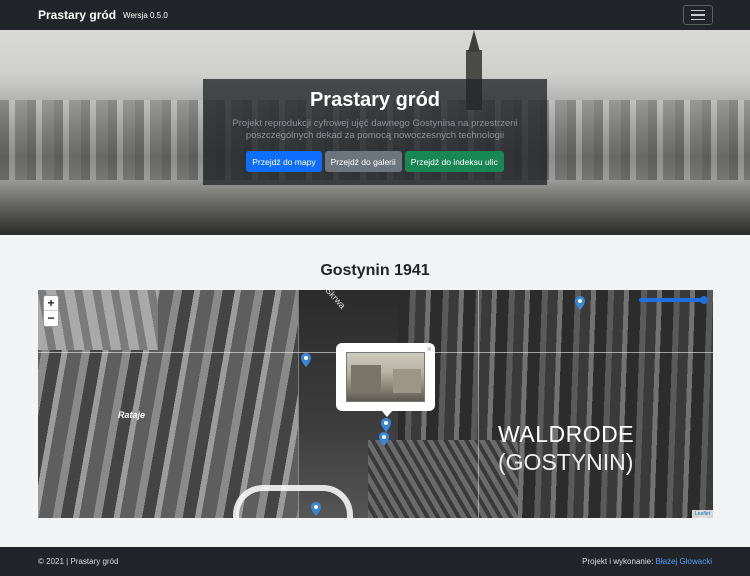 Image resolution: width=750 pixels, height=576 pixels. I want to click on map-button: Przejdź do mapy, so click(284, 161).